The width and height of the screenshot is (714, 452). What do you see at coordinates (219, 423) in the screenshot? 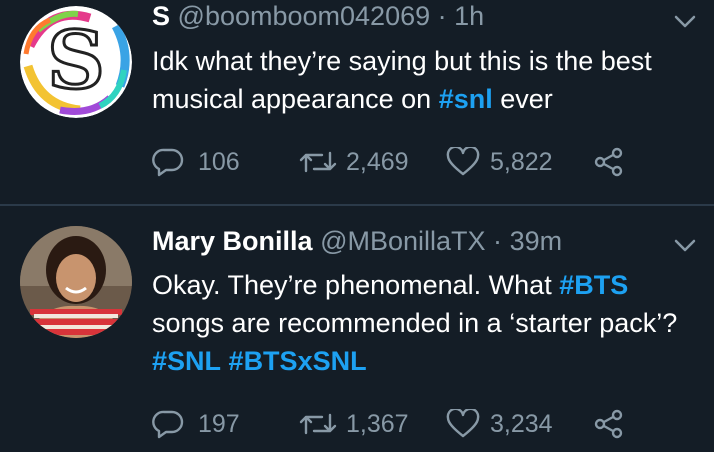
I see `reply-count: 197` at bounding box center [219, 423].